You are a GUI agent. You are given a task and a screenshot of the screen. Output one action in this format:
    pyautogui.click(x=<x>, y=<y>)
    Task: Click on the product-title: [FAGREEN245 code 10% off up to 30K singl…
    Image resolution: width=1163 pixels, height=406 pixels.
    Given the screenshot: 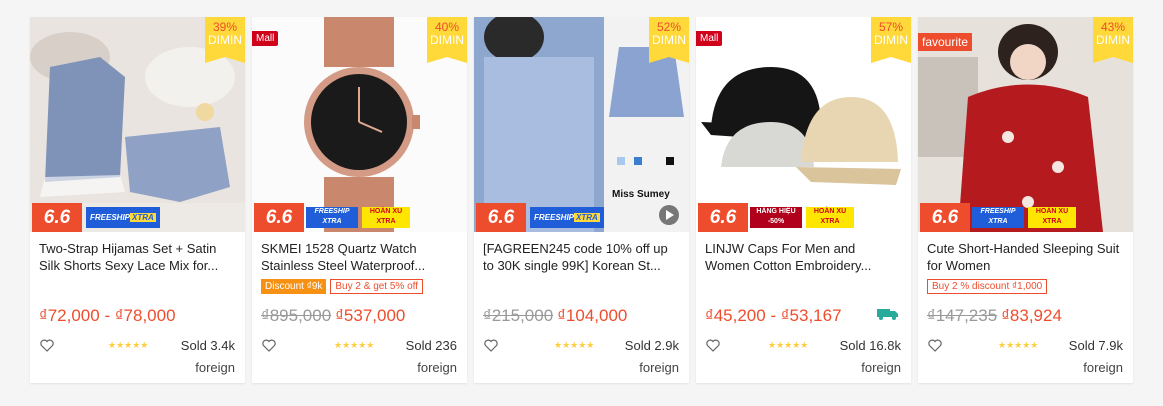 What is the action you would take?
    pyautogui.click(x=581, y=257)
    